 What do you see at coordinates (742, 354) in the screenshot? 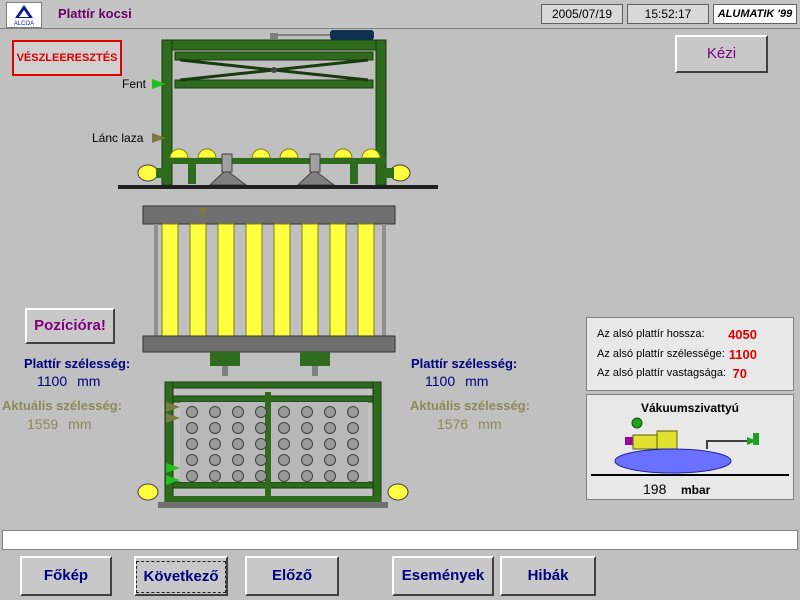
I see `plate-width-value: 1100` at bounding box center [742, 354].